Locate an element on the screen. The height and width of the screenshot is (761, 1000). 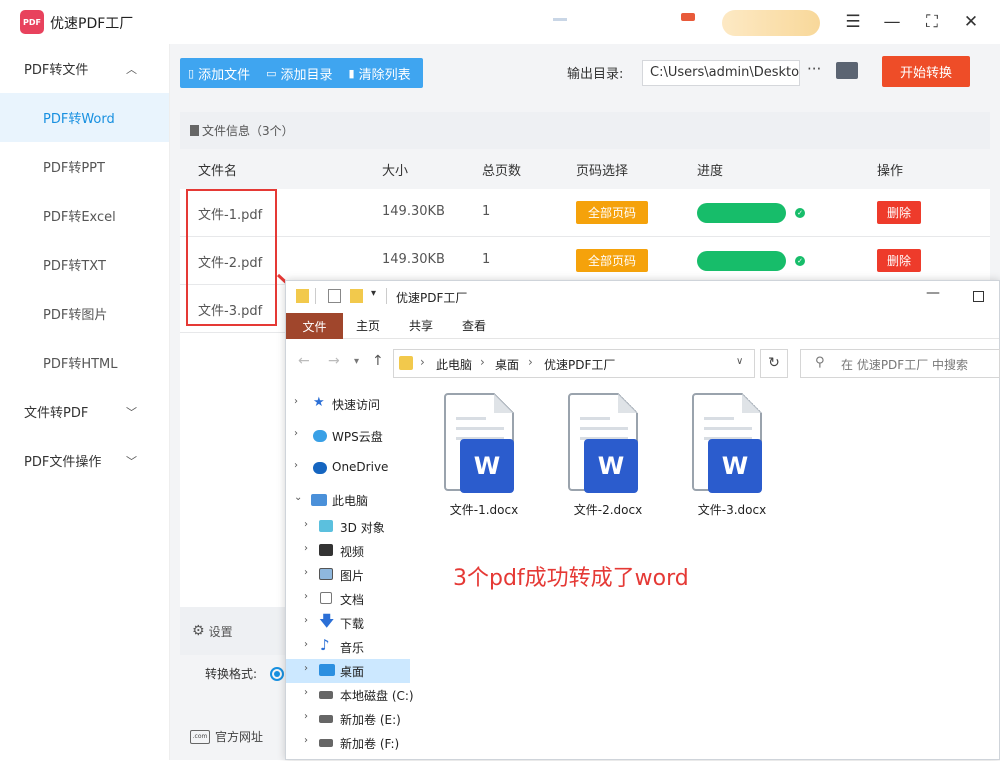
quick-access-dropdown-icon: ▾ is located at coordinates (373, 293).